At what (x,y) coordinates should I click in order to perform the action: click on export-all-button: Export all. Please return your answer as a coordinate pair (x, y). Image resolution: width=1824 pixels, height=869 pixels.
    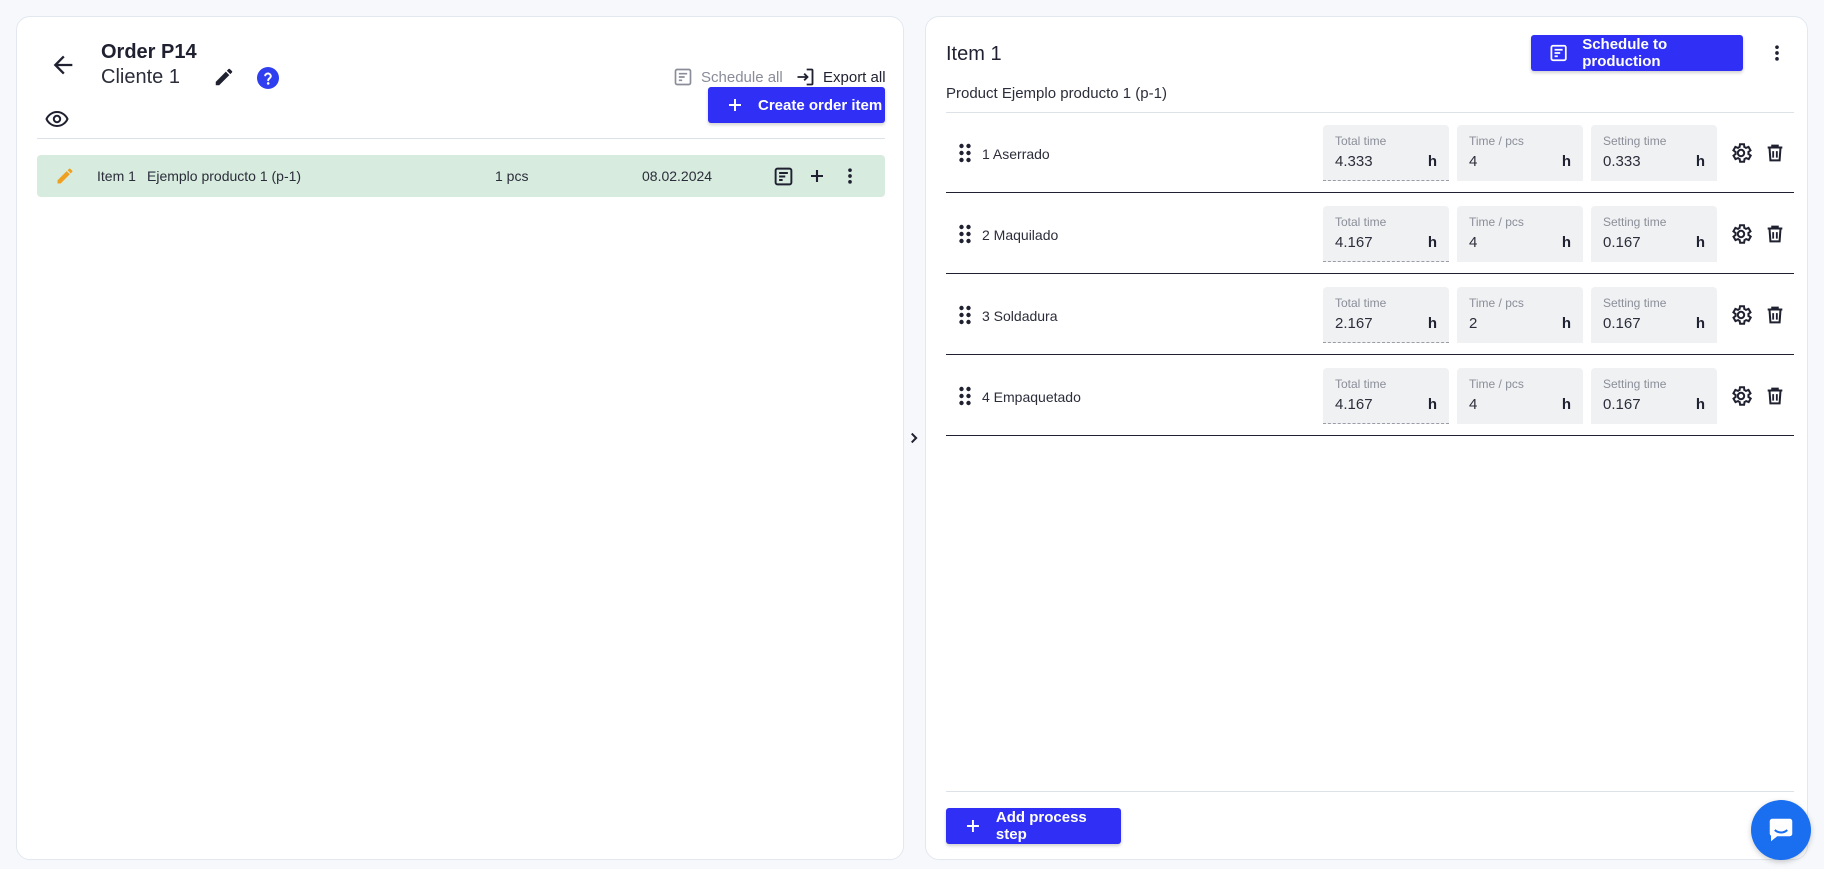
    Looking at the image, I should click on (840, 77).